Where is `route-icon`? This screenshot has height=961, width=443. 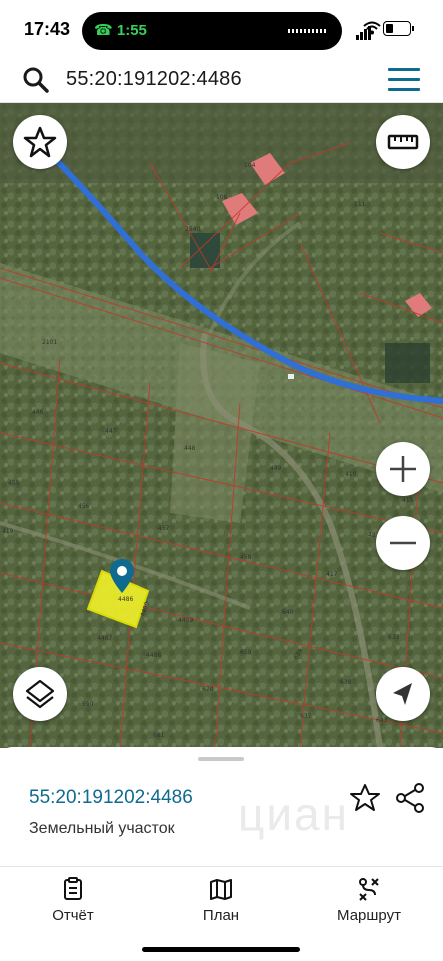
route-icon is located at coordinates (369, 889).